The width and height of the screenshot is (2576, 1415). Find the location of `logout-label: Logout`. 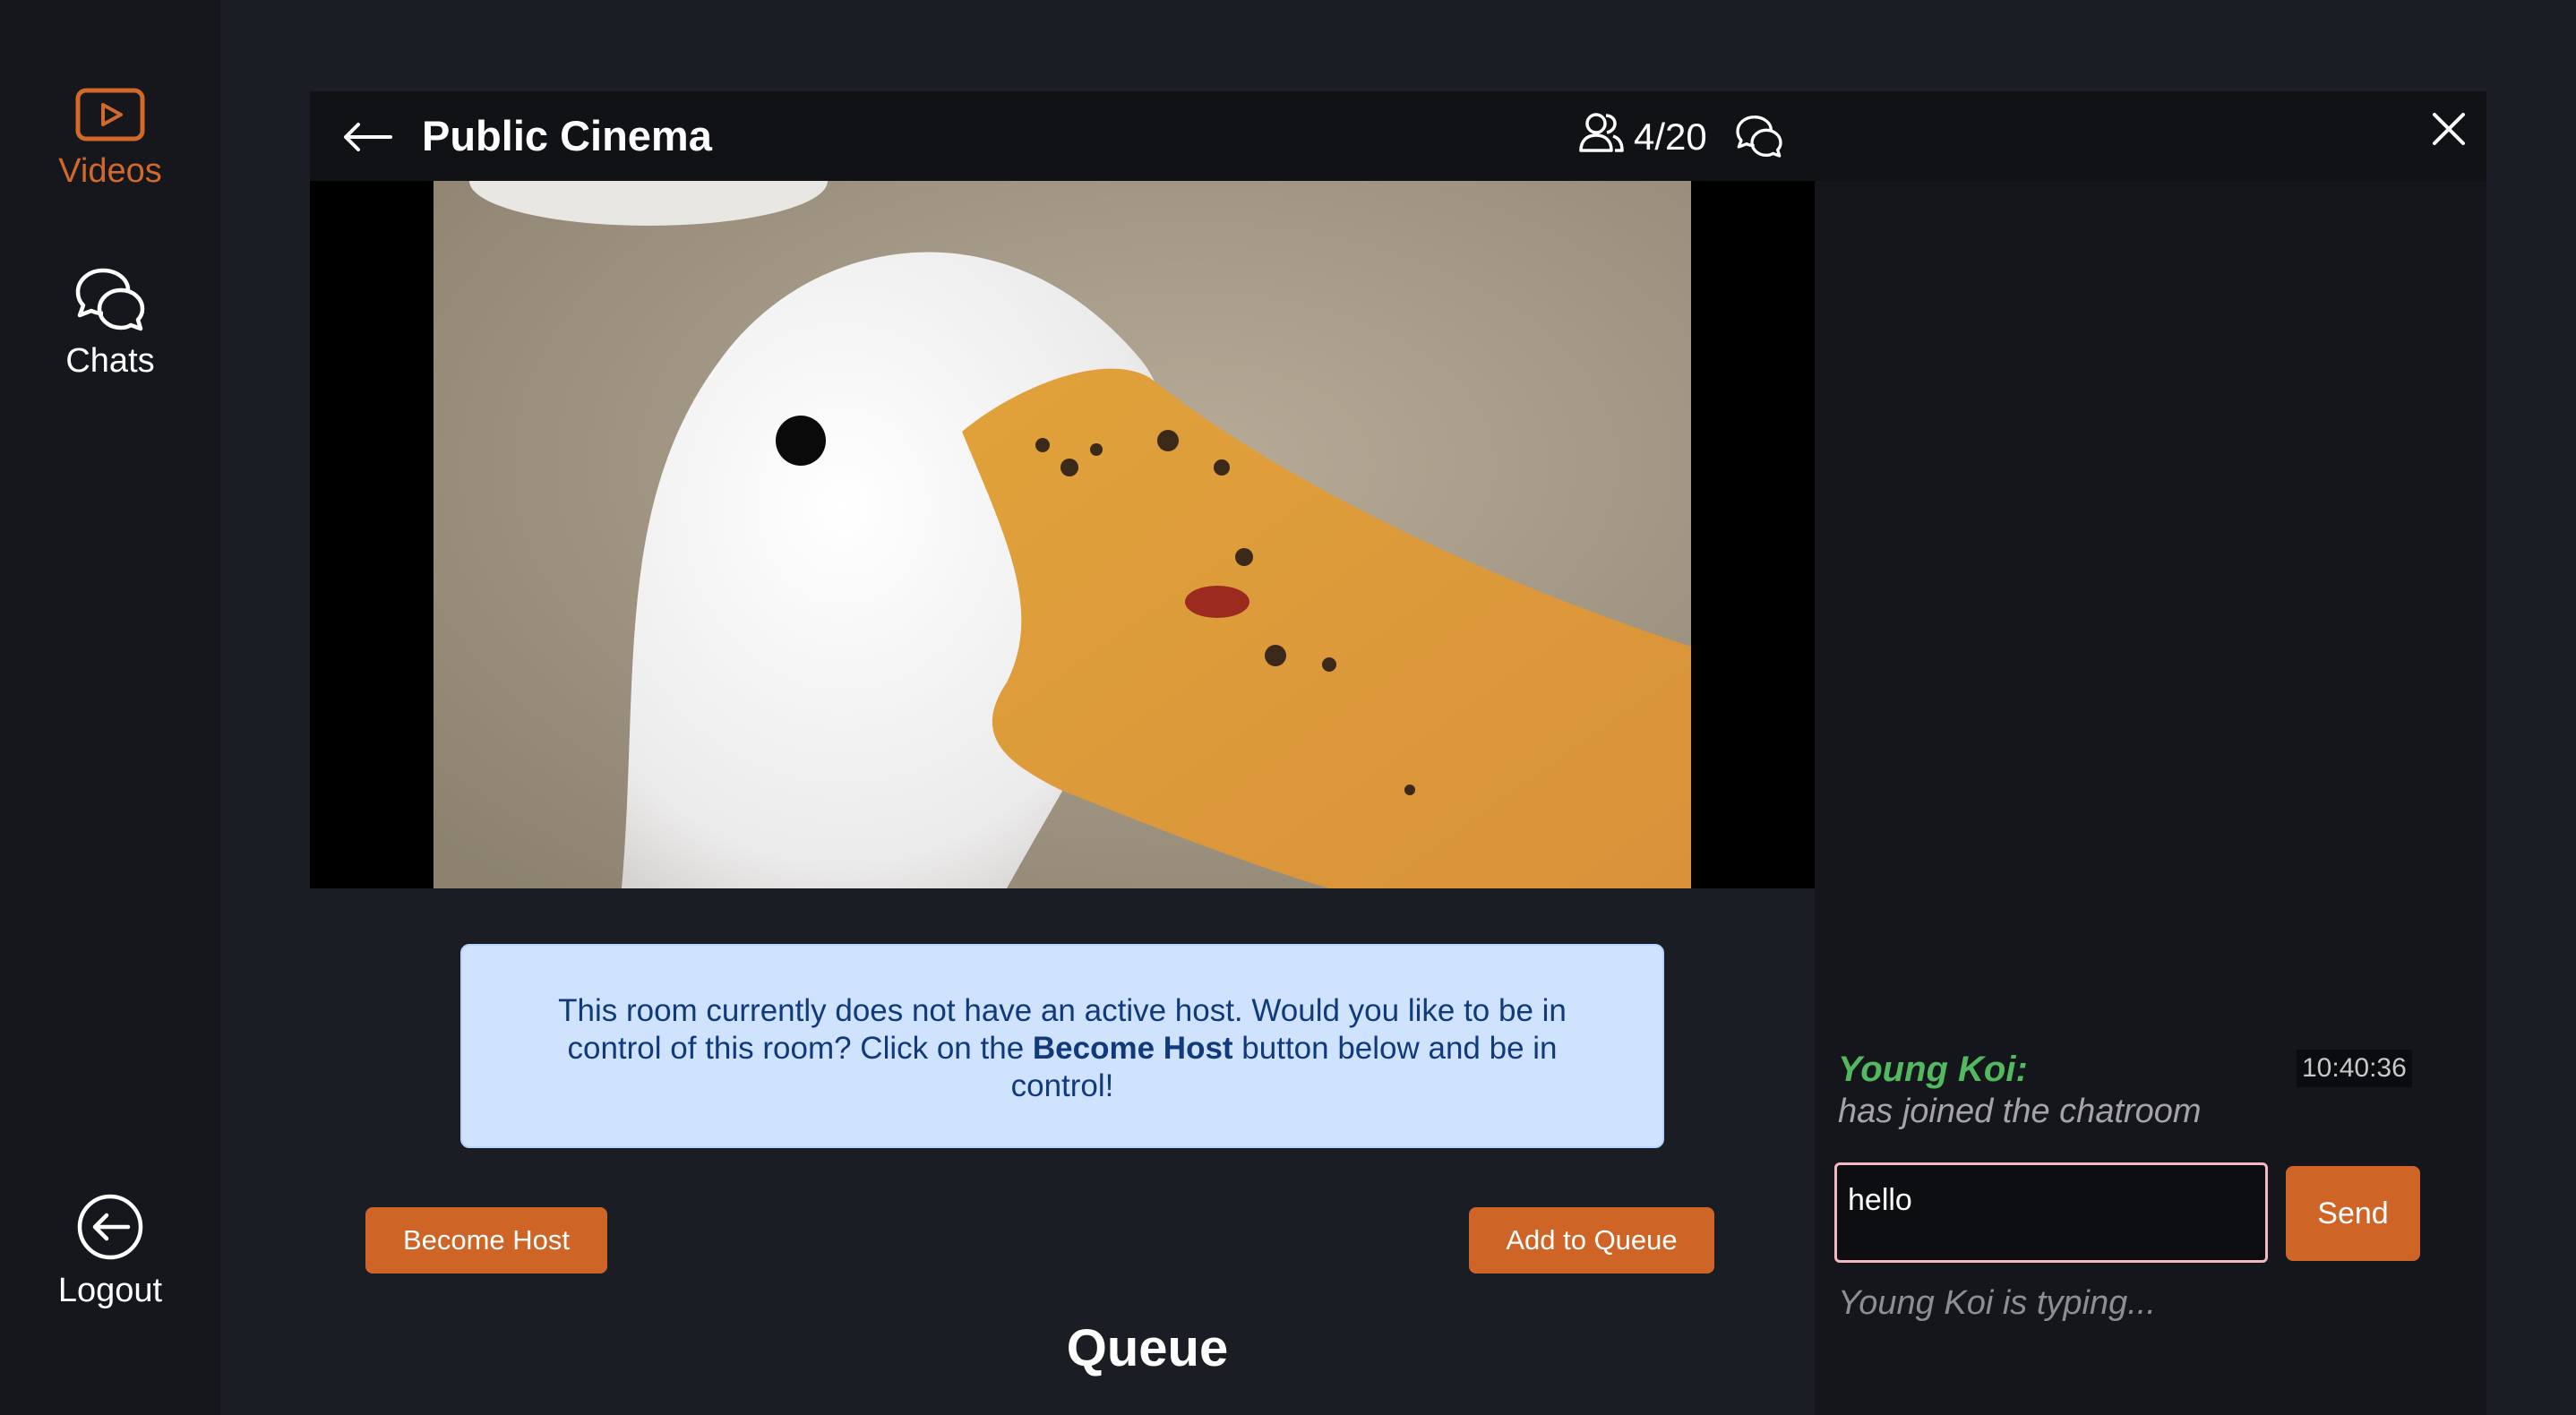

logout-label: Logout is located at coordinates (110, 1290).